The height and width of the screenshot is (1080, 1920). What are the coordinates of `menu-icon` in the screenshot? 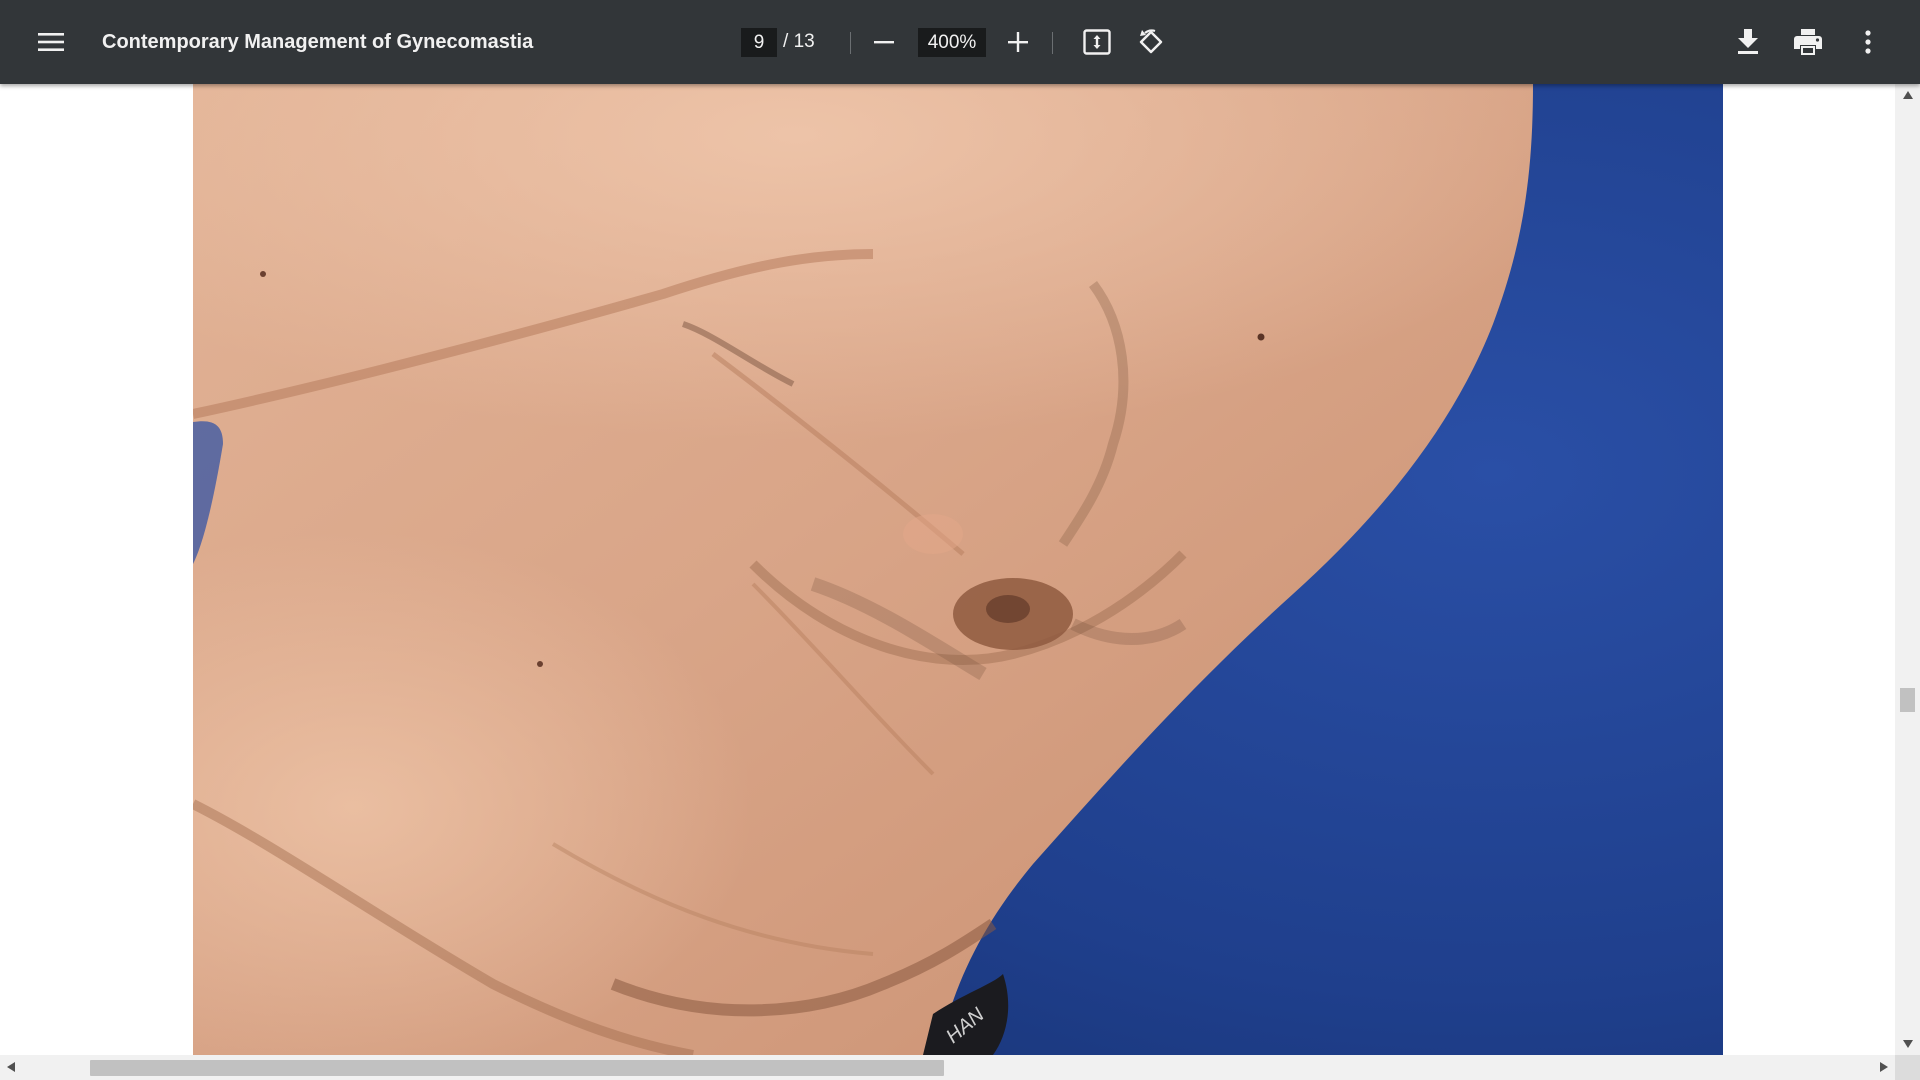 It's located at (51, 42).